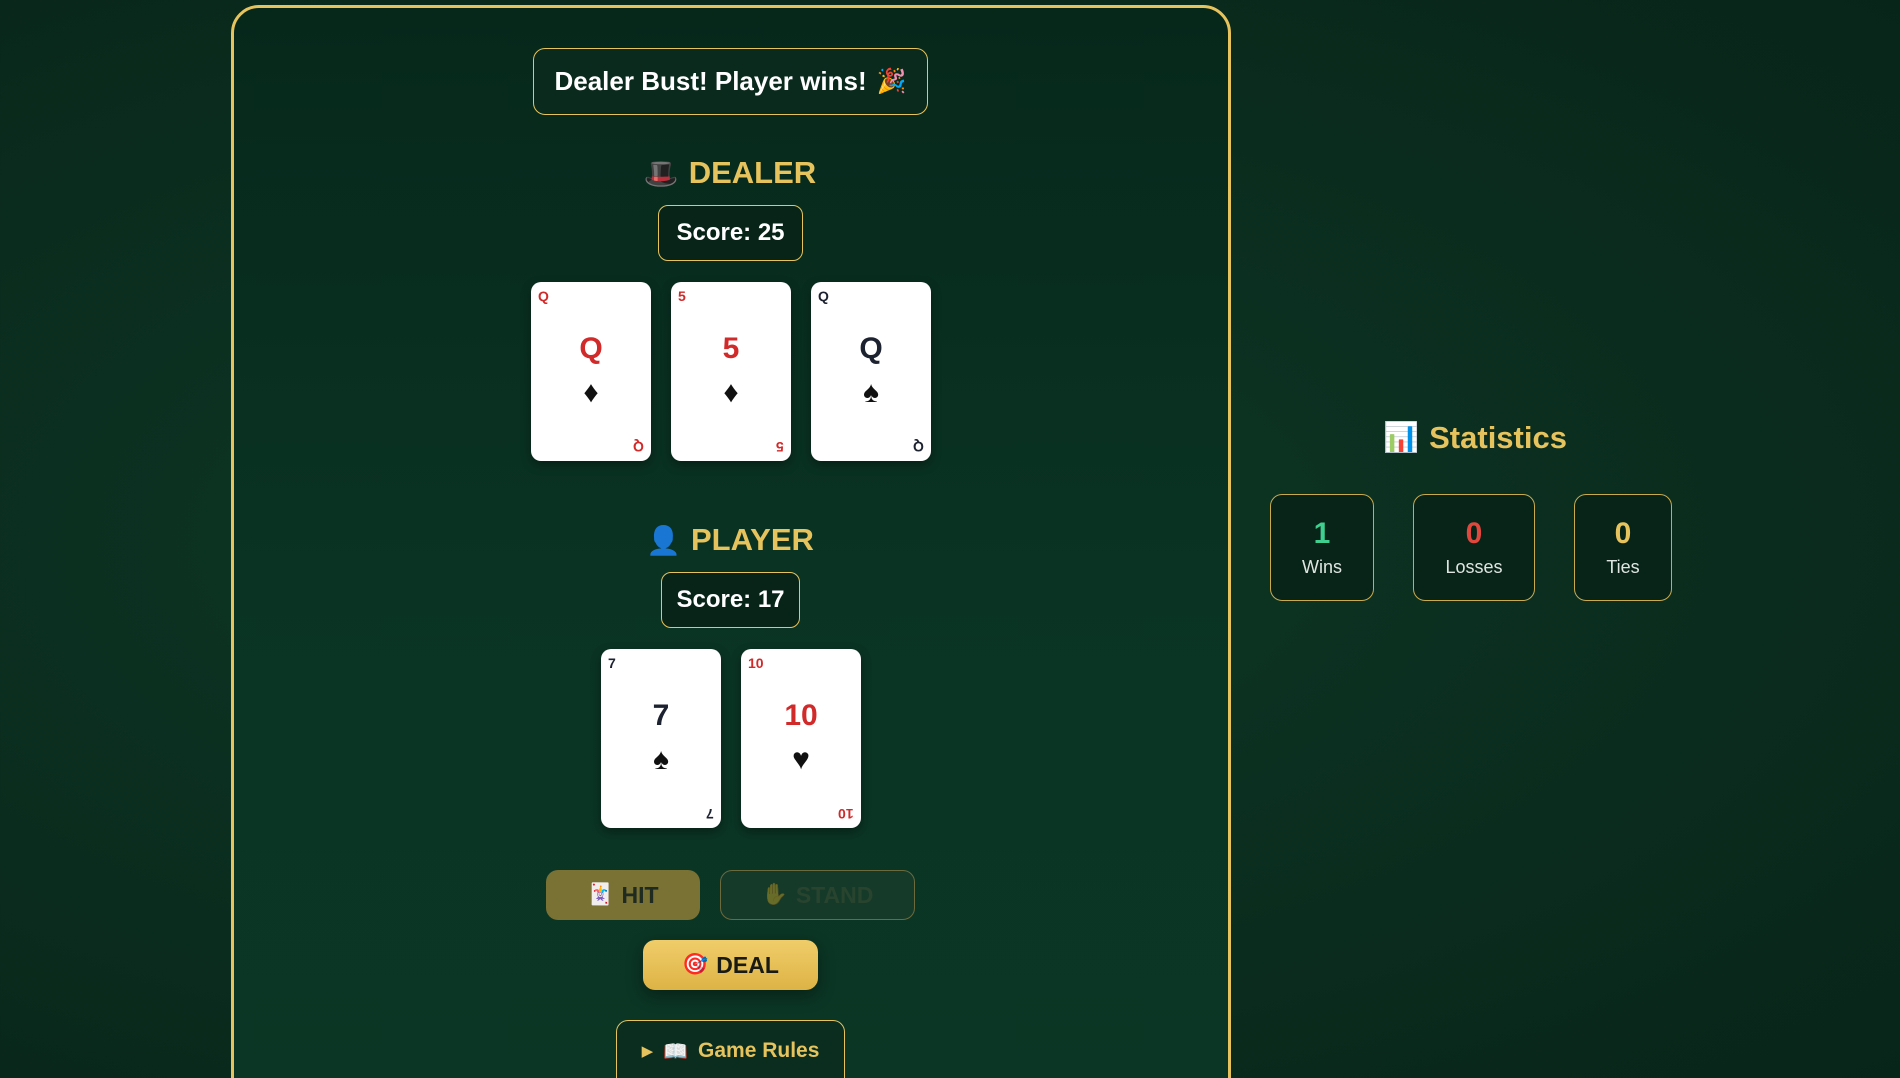 The width and height of the screenshot is (1900, 1078). What do you see at coordinates (752, 172) in the screenshot?
I see `dealer-label: DEALER` at bounding box center [752, 172].